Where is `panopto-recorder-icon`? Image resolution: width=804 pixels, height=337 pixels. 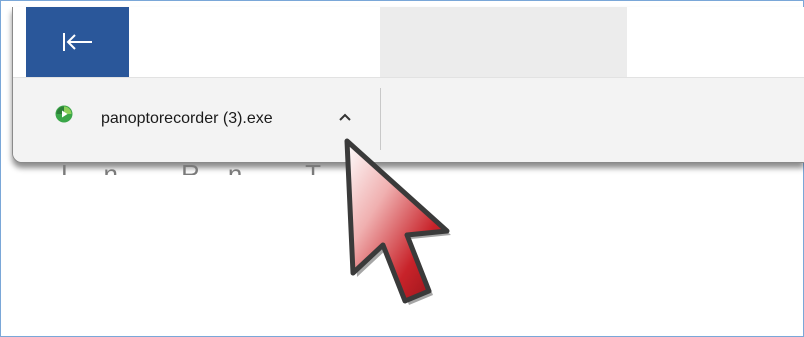 panopto-recorder-icon is located at coordinates (64, 114).